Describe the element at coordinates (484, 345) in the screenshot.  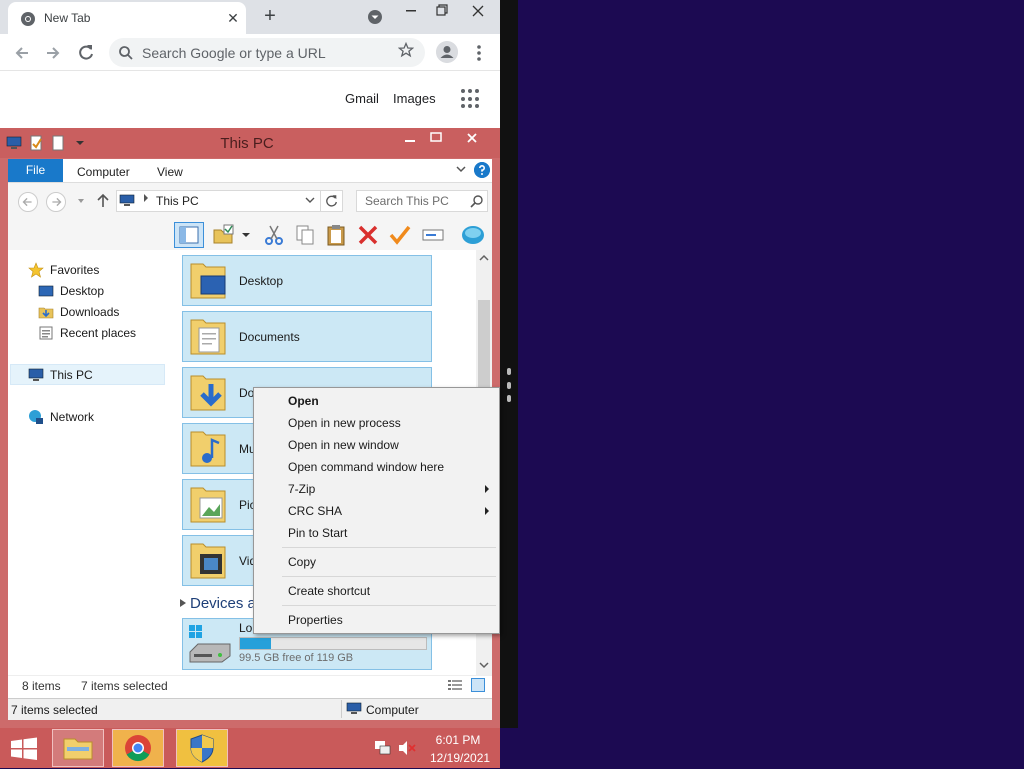
I see `scrollbar-thumb` at that location.